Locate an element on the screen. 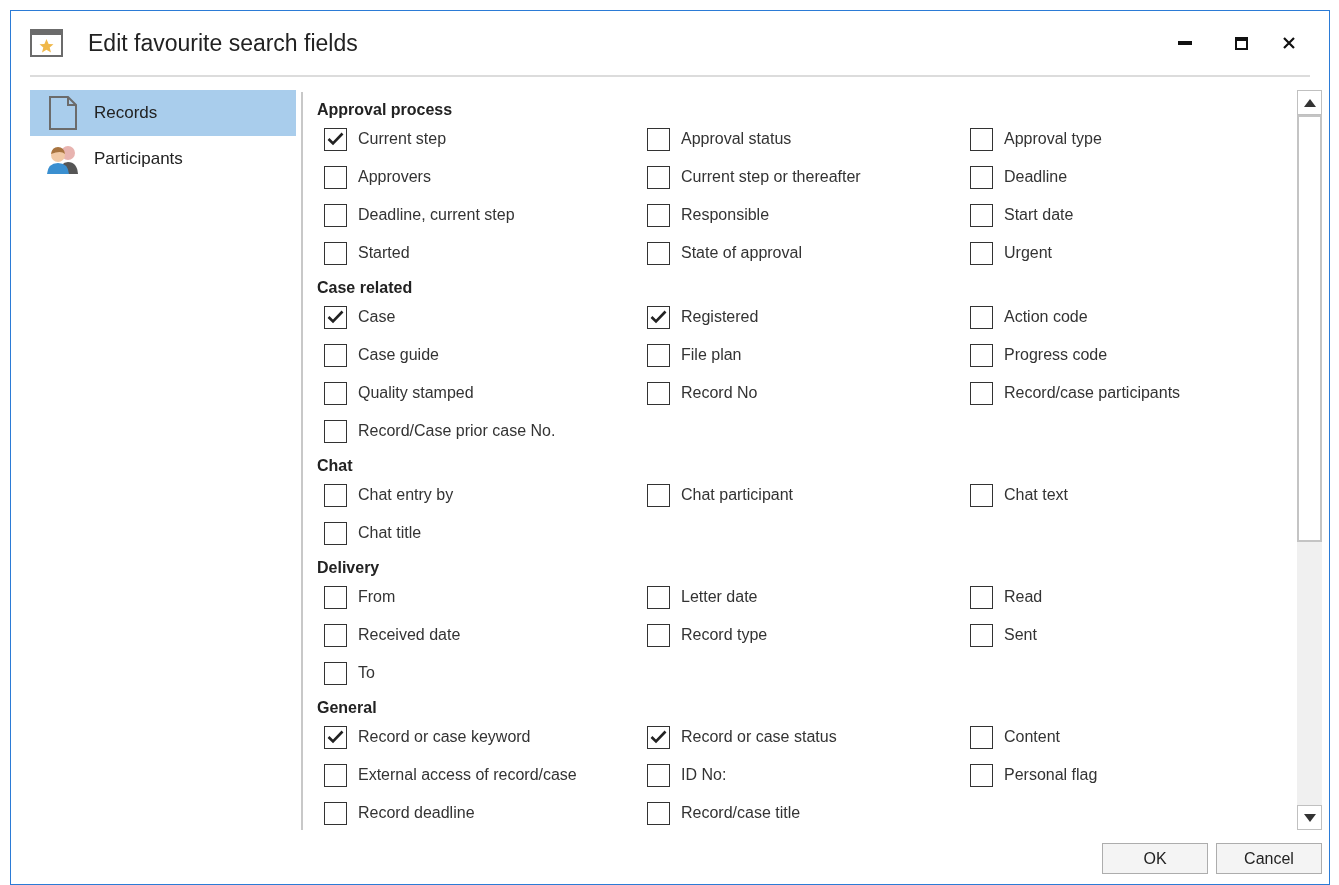 The width and height of the screenshot is (1339, 885). up-arrow-icon is located at coordinates (1309, 102).